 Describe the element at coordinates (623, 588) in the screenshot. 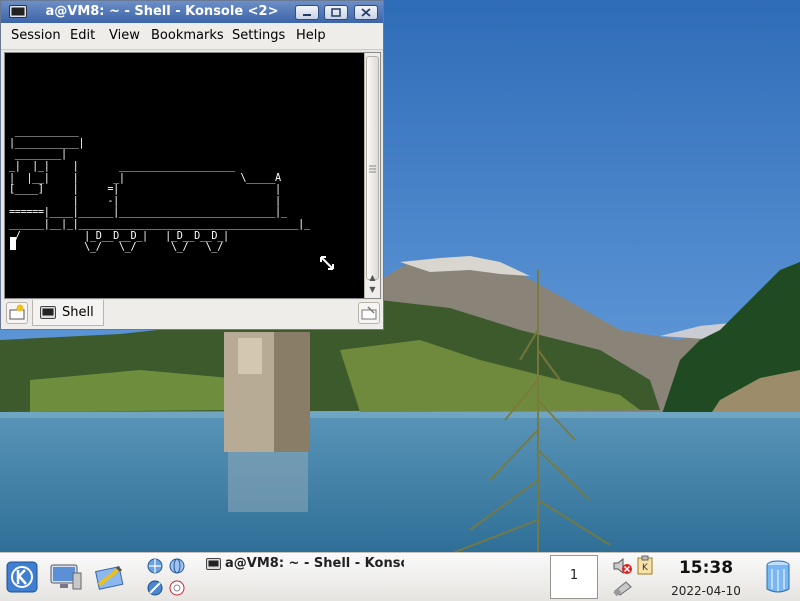

I see `usb-device-icon` at that location.